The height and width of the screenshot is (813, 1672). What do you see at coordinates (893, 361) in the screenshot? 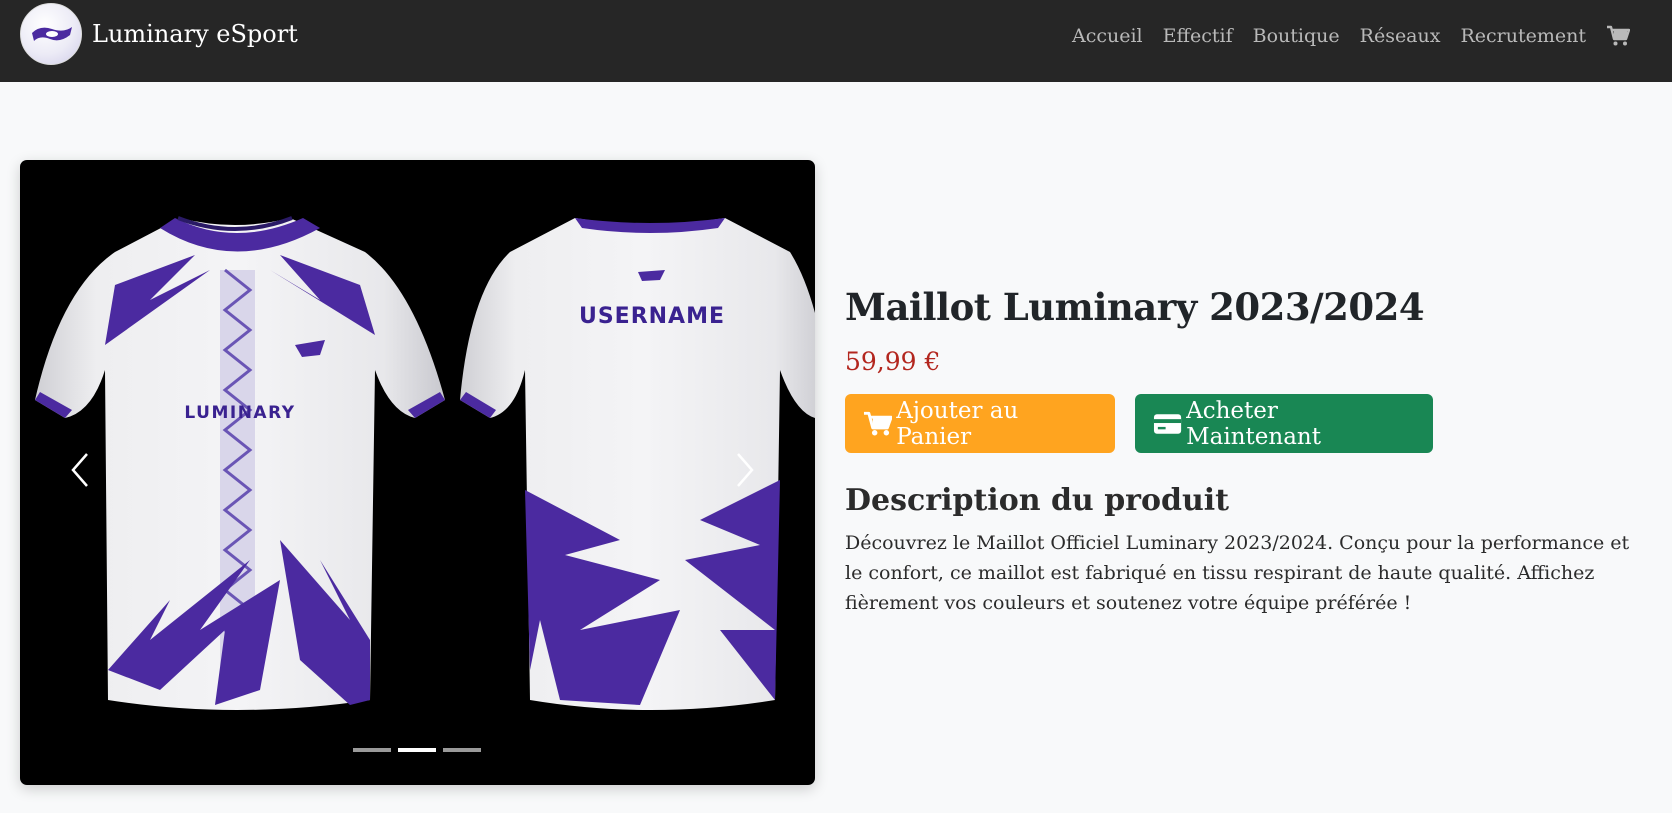
I see `product-price: 59,99 €` at bounding box center [893, 361].